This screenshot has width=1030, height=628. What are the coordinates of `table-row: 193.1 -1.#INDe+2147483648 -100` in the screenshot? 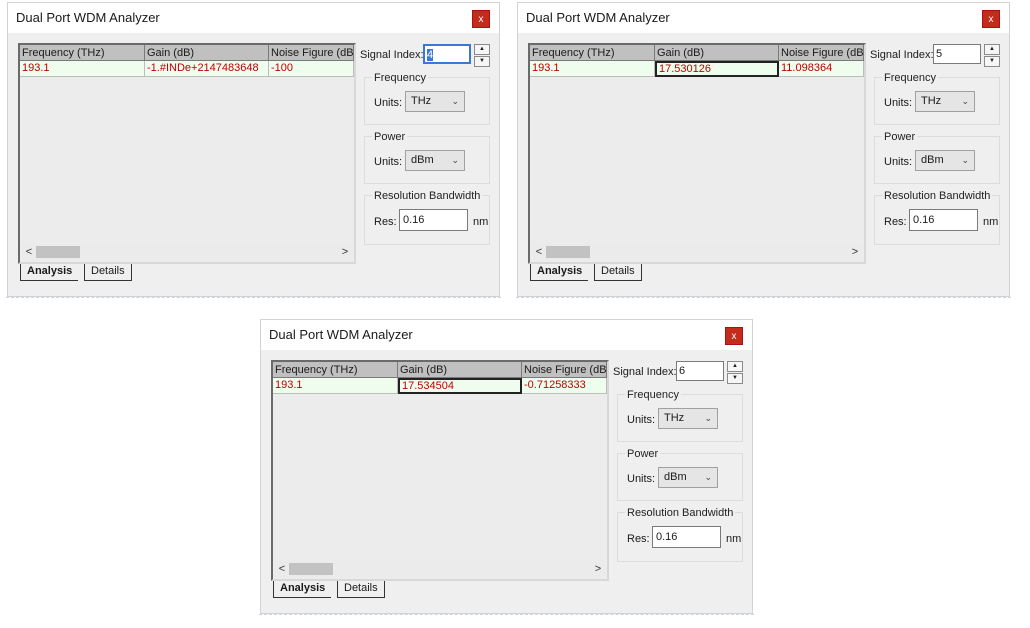 It's located at (187, 69).